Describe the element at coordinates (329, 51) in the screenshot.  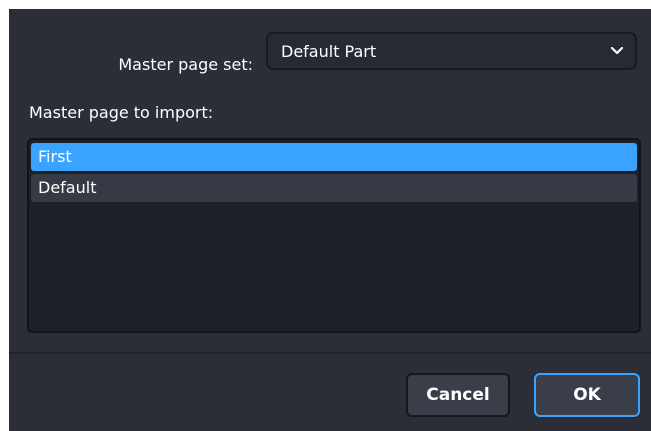
I see `master-page-set-value: Default Part` at that location.